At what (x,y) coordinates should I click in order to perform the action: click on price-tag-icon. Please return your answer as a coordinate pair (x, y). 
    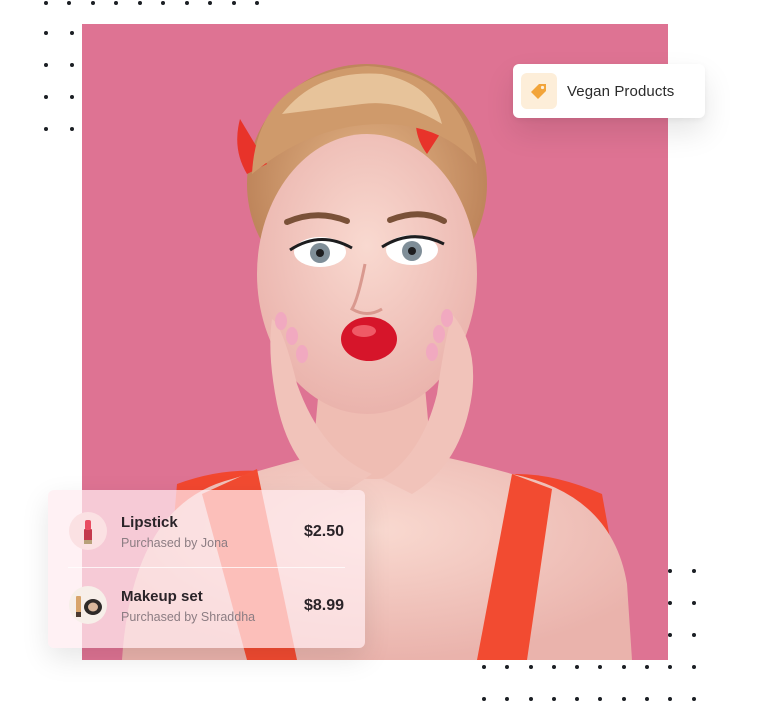
    Looking at the image, I should click on (539, 91).